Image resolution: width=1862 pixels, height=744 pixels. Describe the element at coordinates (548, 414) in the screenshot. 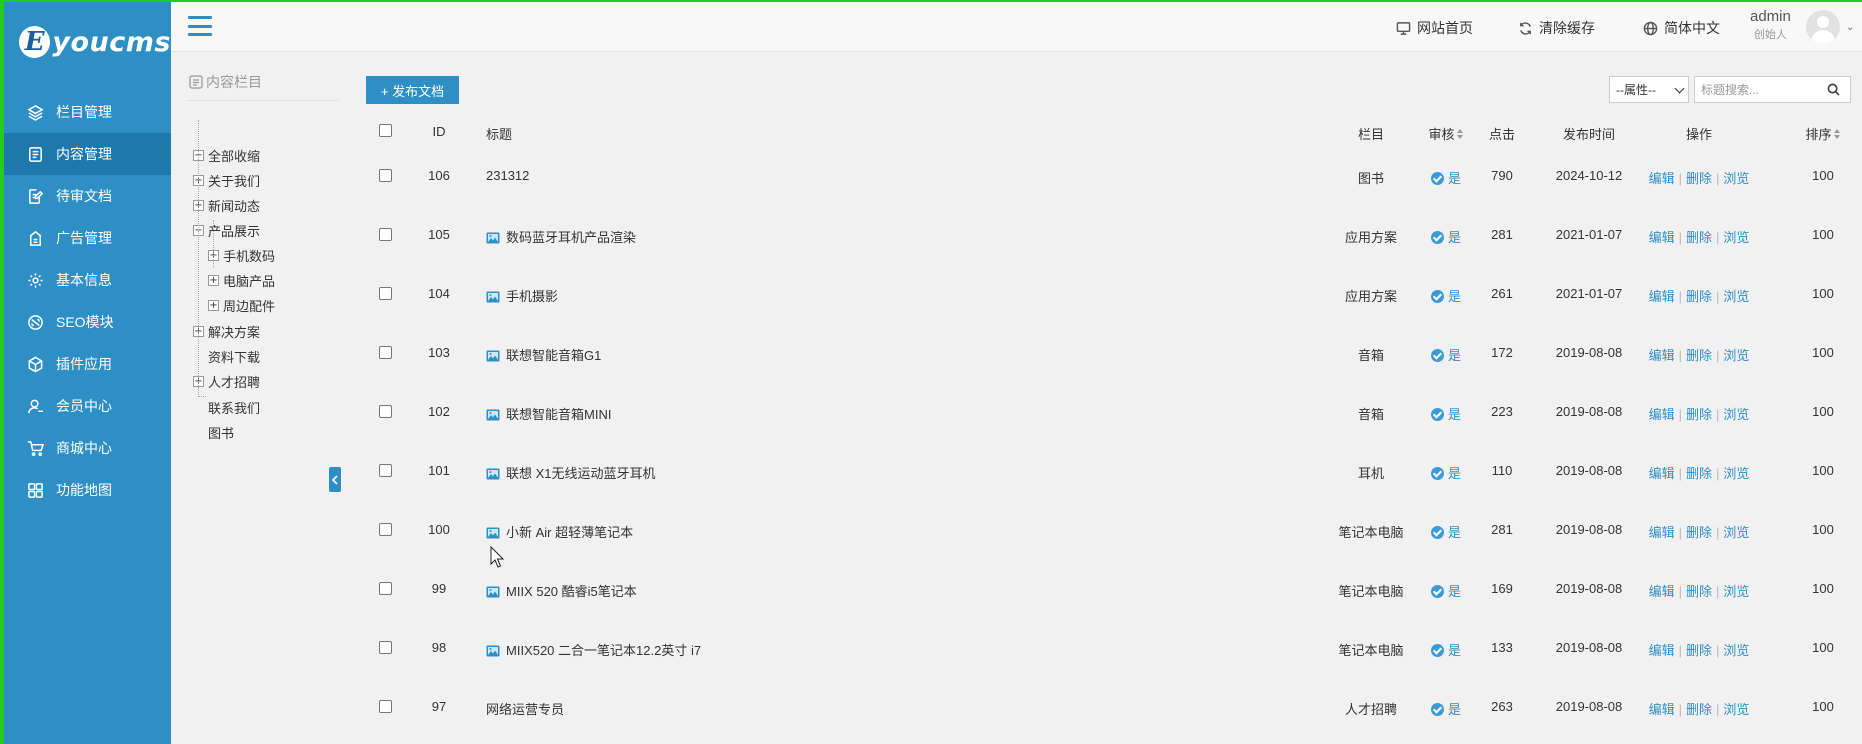

I see `row-title: 联想智能音箱MINI` at that location.